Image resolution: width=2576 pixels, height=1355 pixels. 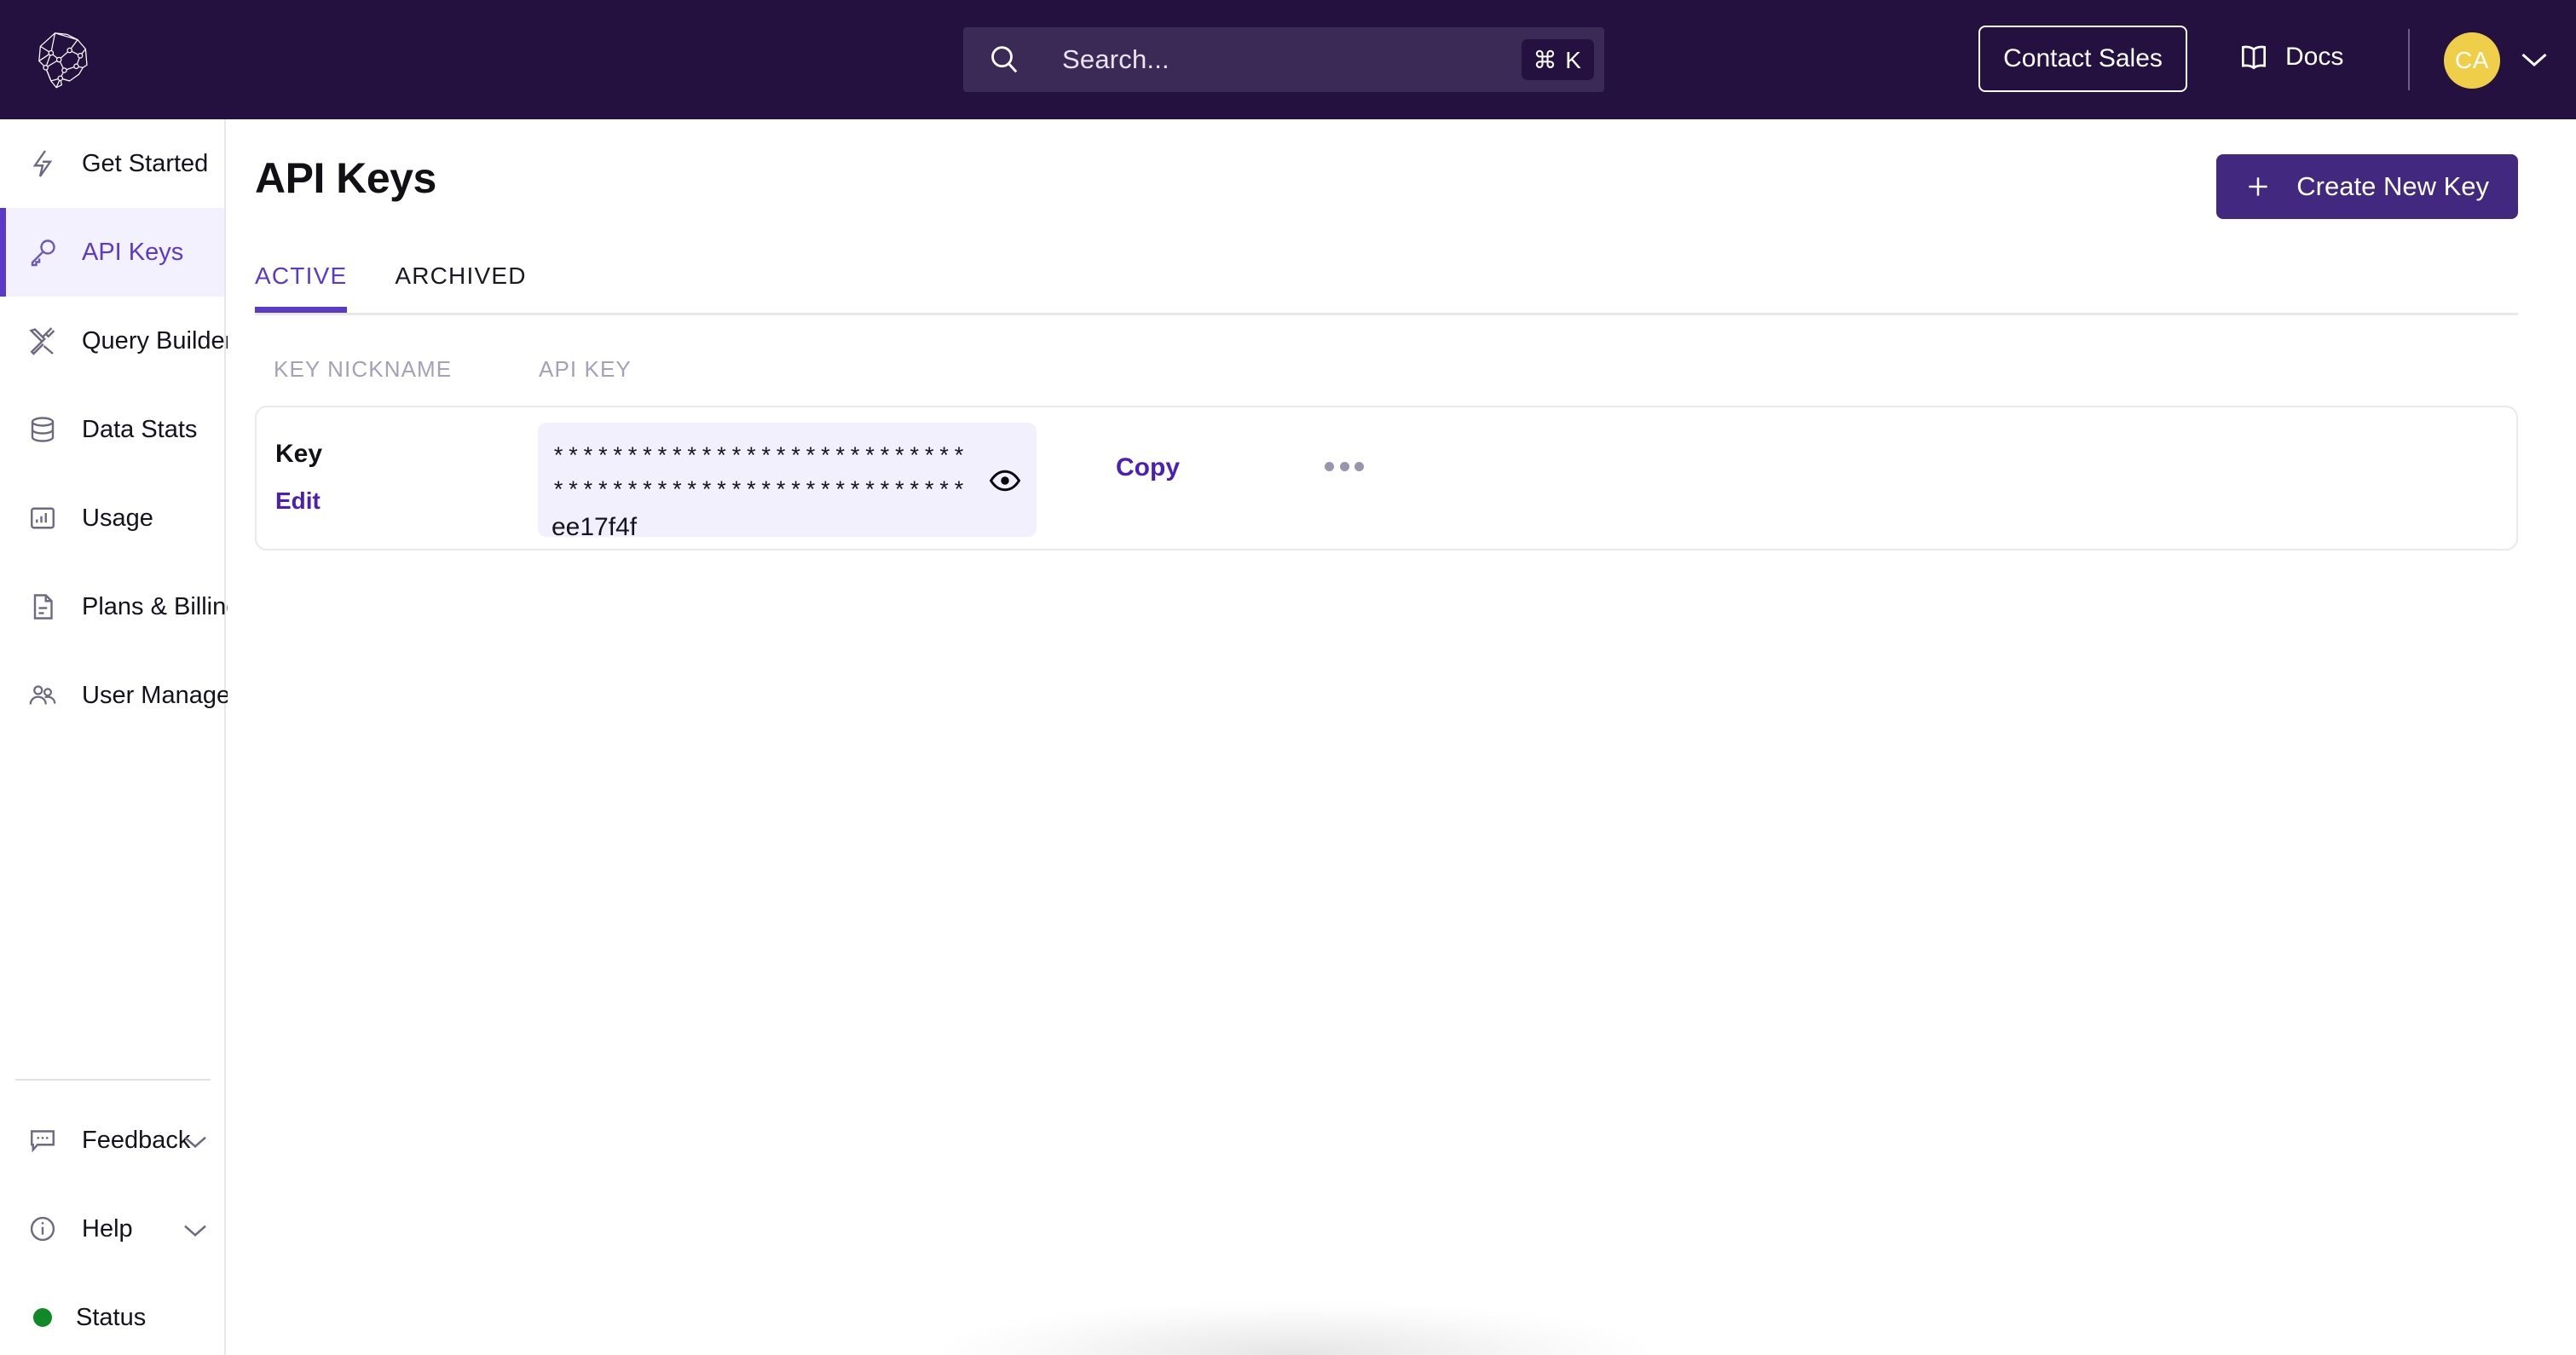 What do you see at coordinates (43, 607) in the screenshot?
I see `document-icon` at bounding box center [43, 607].